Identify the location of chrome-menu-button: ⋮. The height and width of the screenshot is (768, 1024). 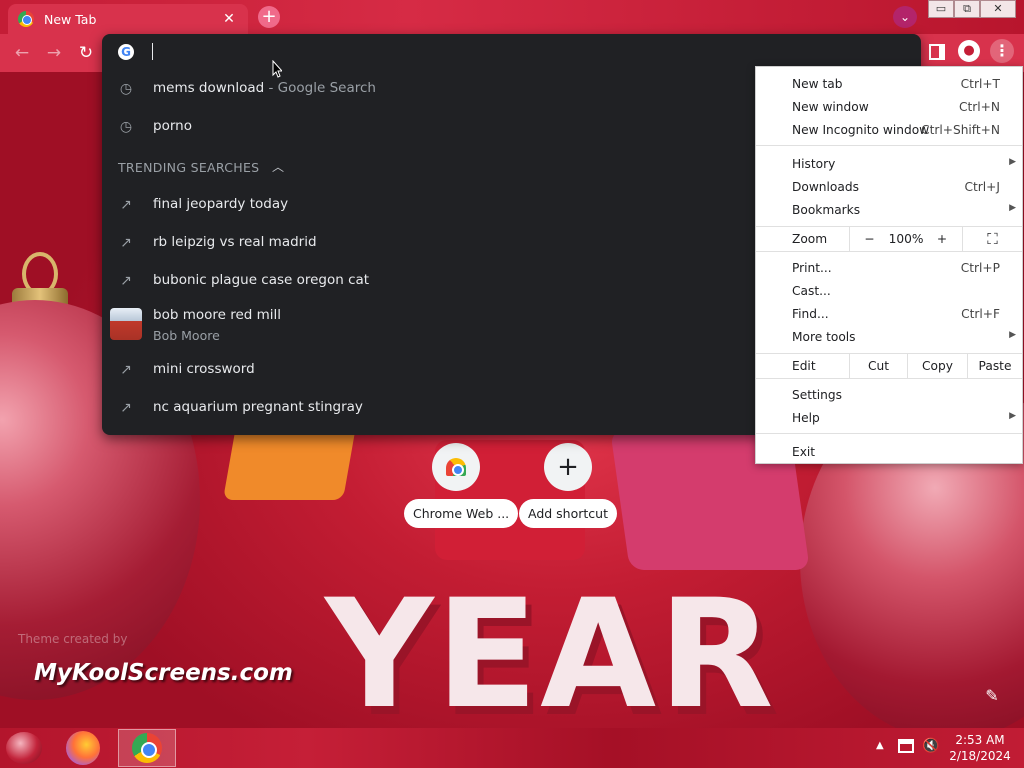
(1002, 51).